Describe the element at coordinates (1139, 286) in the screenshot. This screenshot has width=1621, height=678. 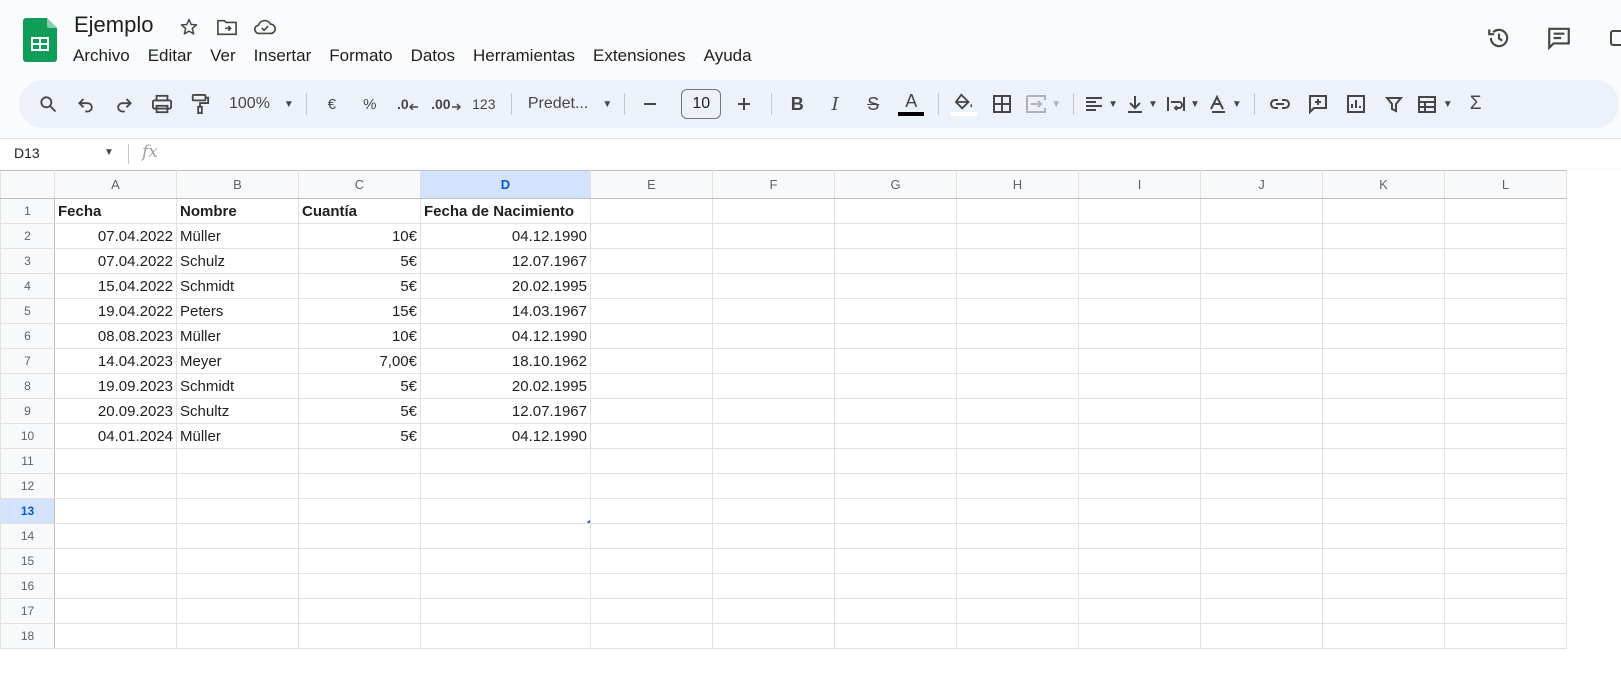
I see `cell-i4` at that location.